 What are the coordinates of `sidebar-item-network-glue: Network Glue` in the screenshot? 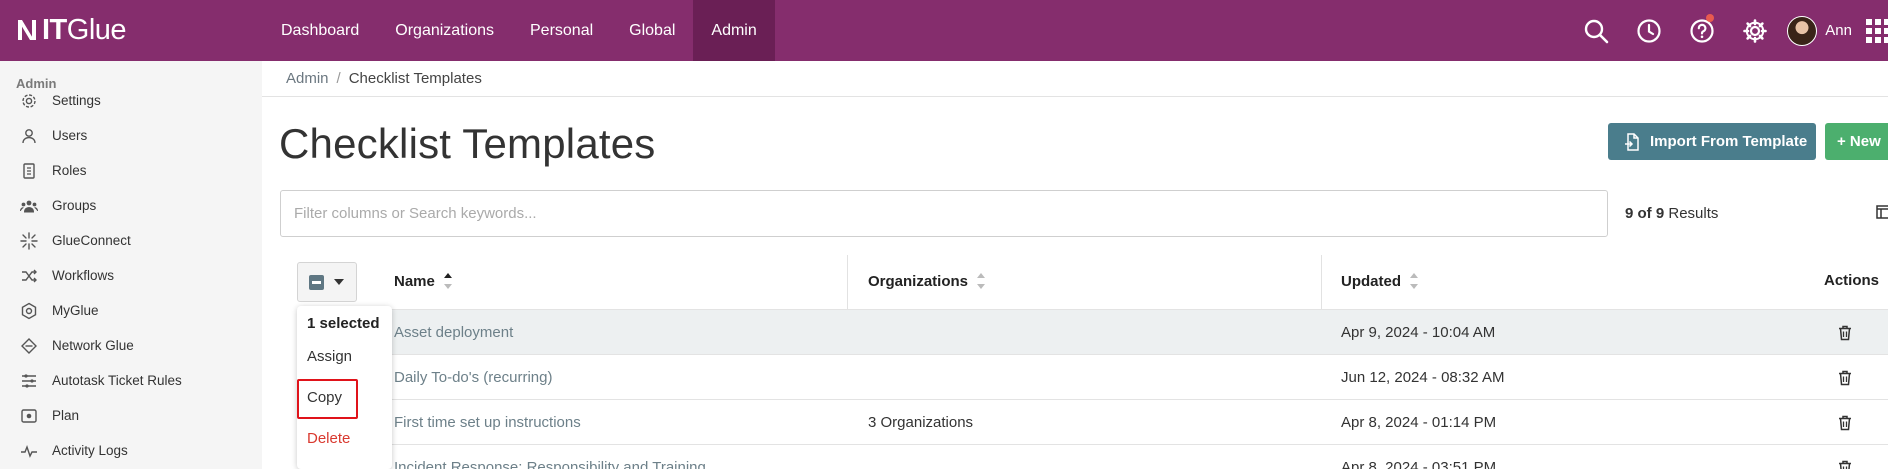 It's located at (131, 345).